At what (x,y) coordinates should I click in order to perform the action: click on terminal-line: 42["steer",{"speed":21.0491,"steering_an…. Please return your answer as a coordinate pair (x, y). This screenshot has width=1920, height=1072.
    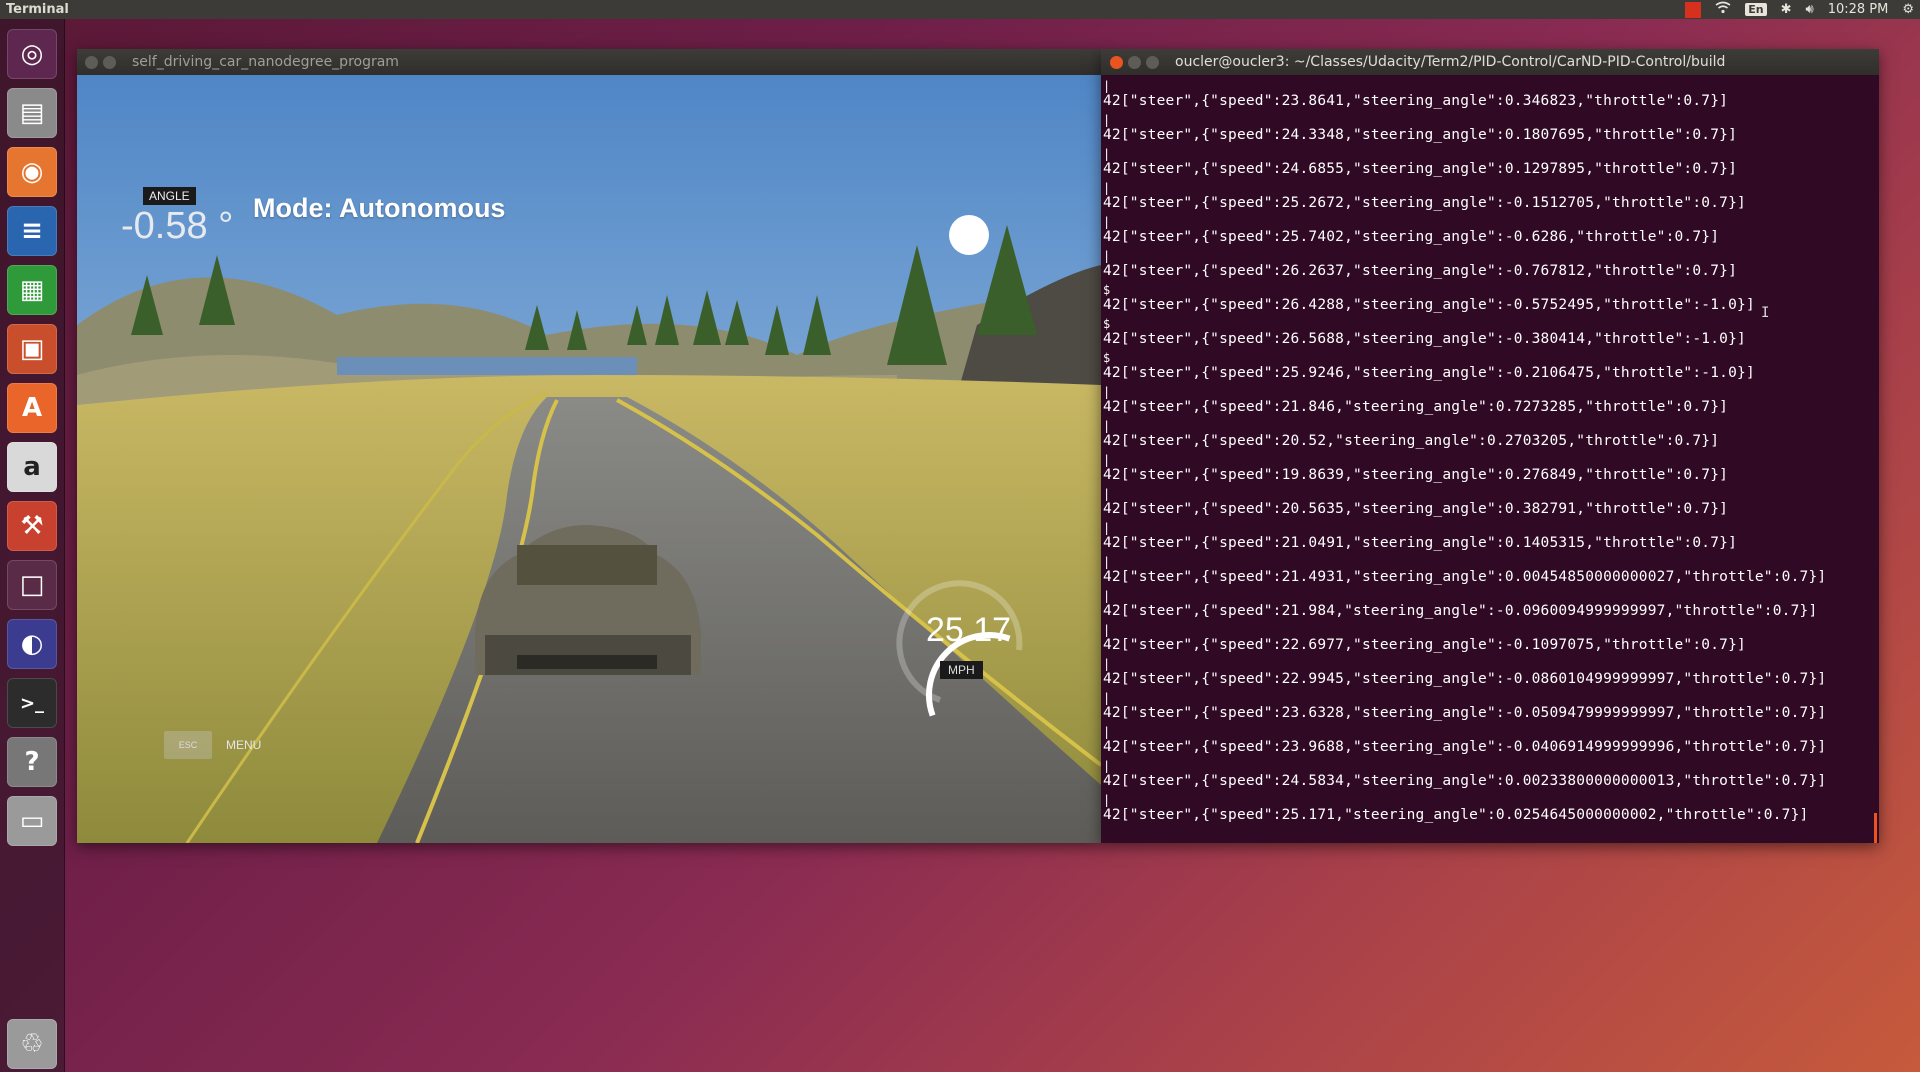
    Looking at the image, I should click on (1420, 543).